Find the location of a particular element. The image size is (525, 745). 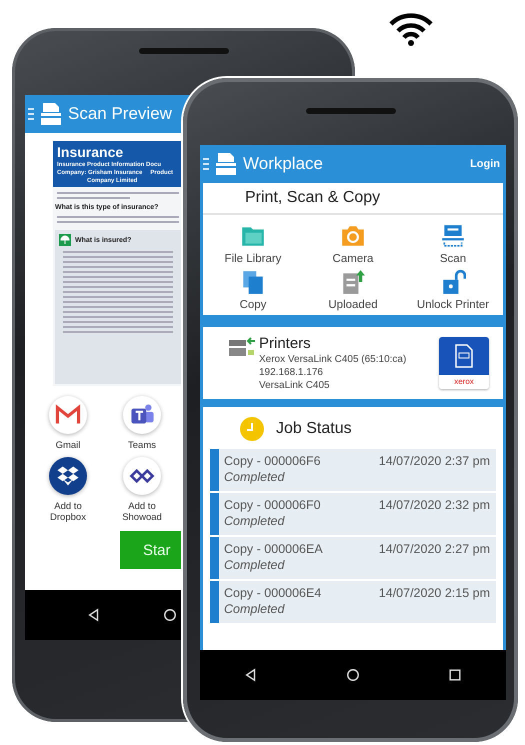

job-row: Copy - 000006F0 14/07/2020 2:32 pm Completed is located at coordinates (353, 514).